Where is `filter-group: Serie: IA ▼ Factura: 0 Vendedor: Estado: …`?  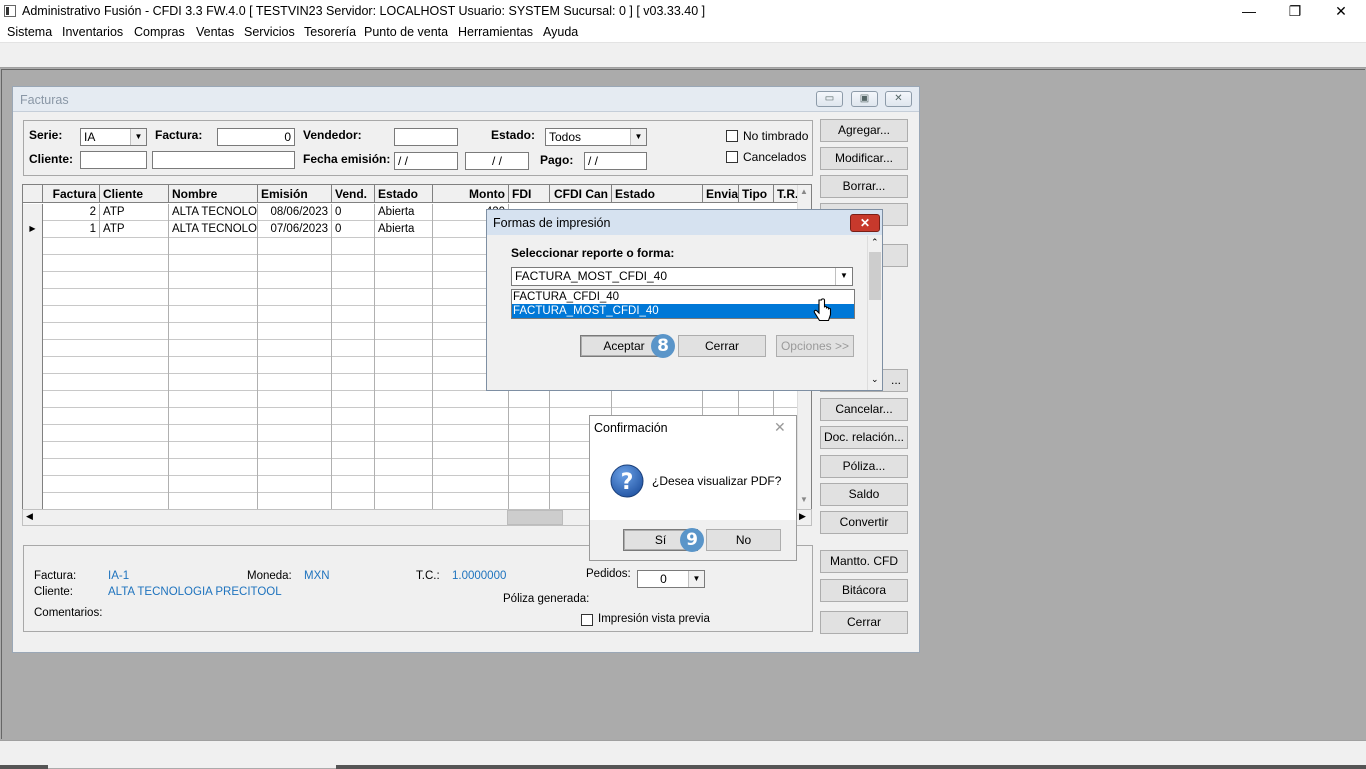 filter-group: Serie: IA ▼ Factura: 0 Vendedor: Estado: … is located at coordinates (418, 148).